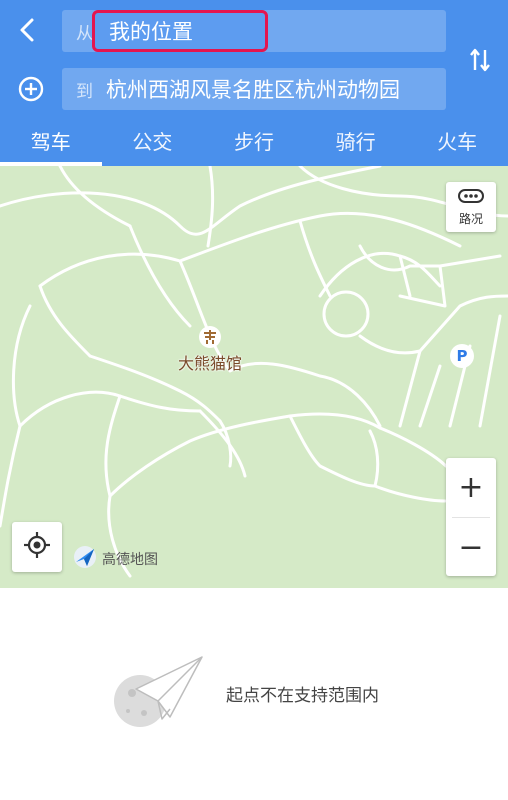 The image size is (508, 800). What do you see at coordinates (471, 198) in the screenshot?
I see `traffic-icon` at bounding box center [471, 198].